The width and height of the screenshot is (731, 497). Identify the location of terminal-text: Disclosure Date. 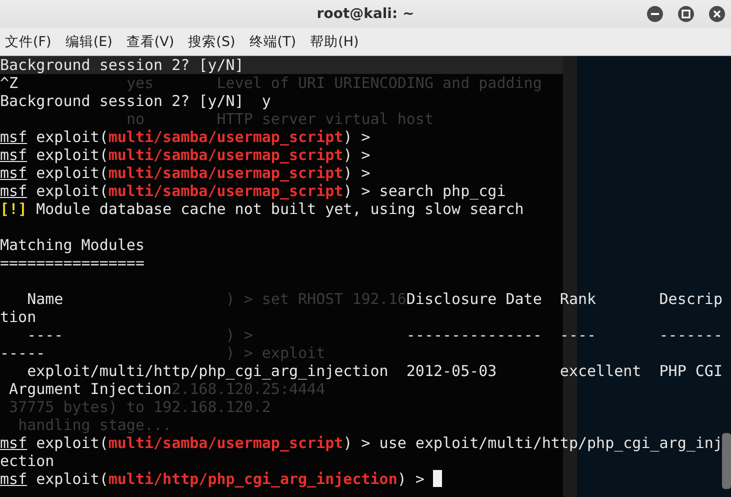
(474, 299).